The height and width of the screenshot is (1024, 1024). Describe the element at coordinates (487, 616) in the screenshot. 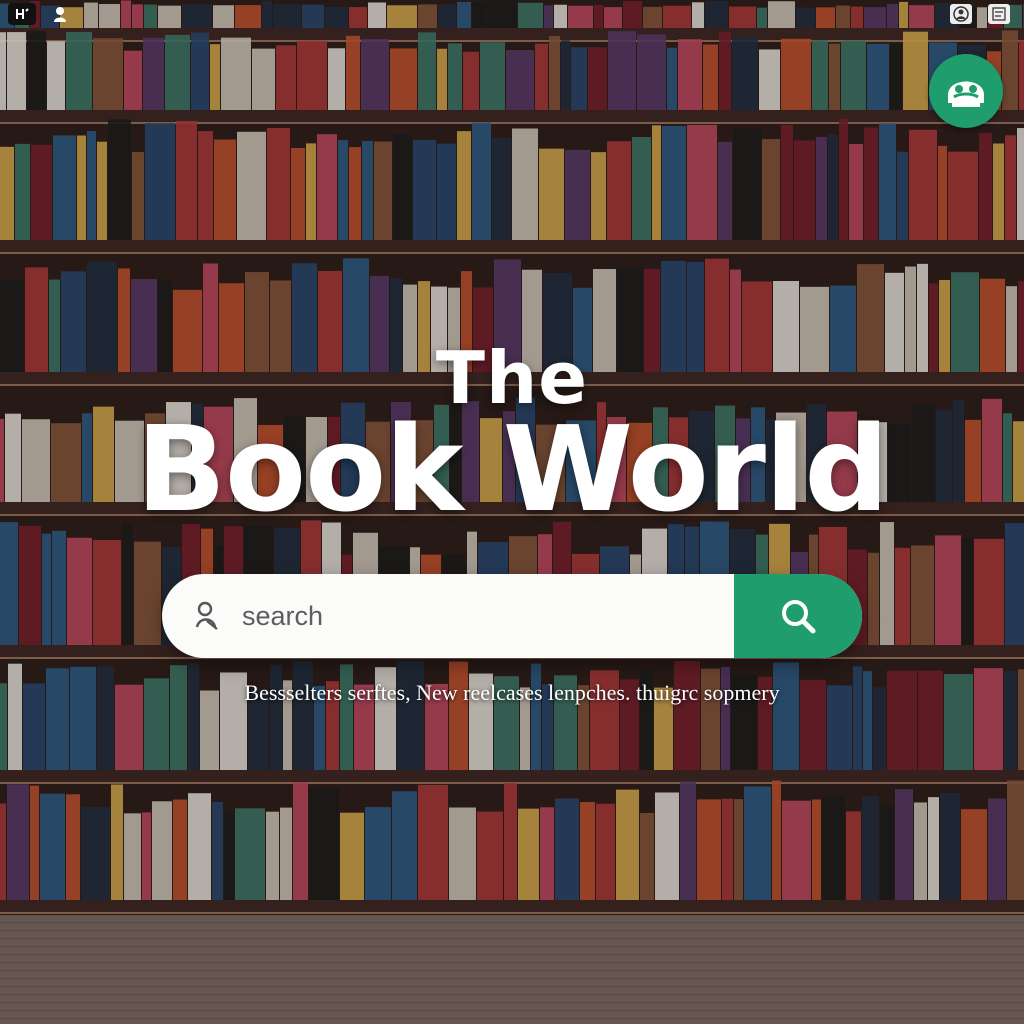

I see `search-input` at that location.